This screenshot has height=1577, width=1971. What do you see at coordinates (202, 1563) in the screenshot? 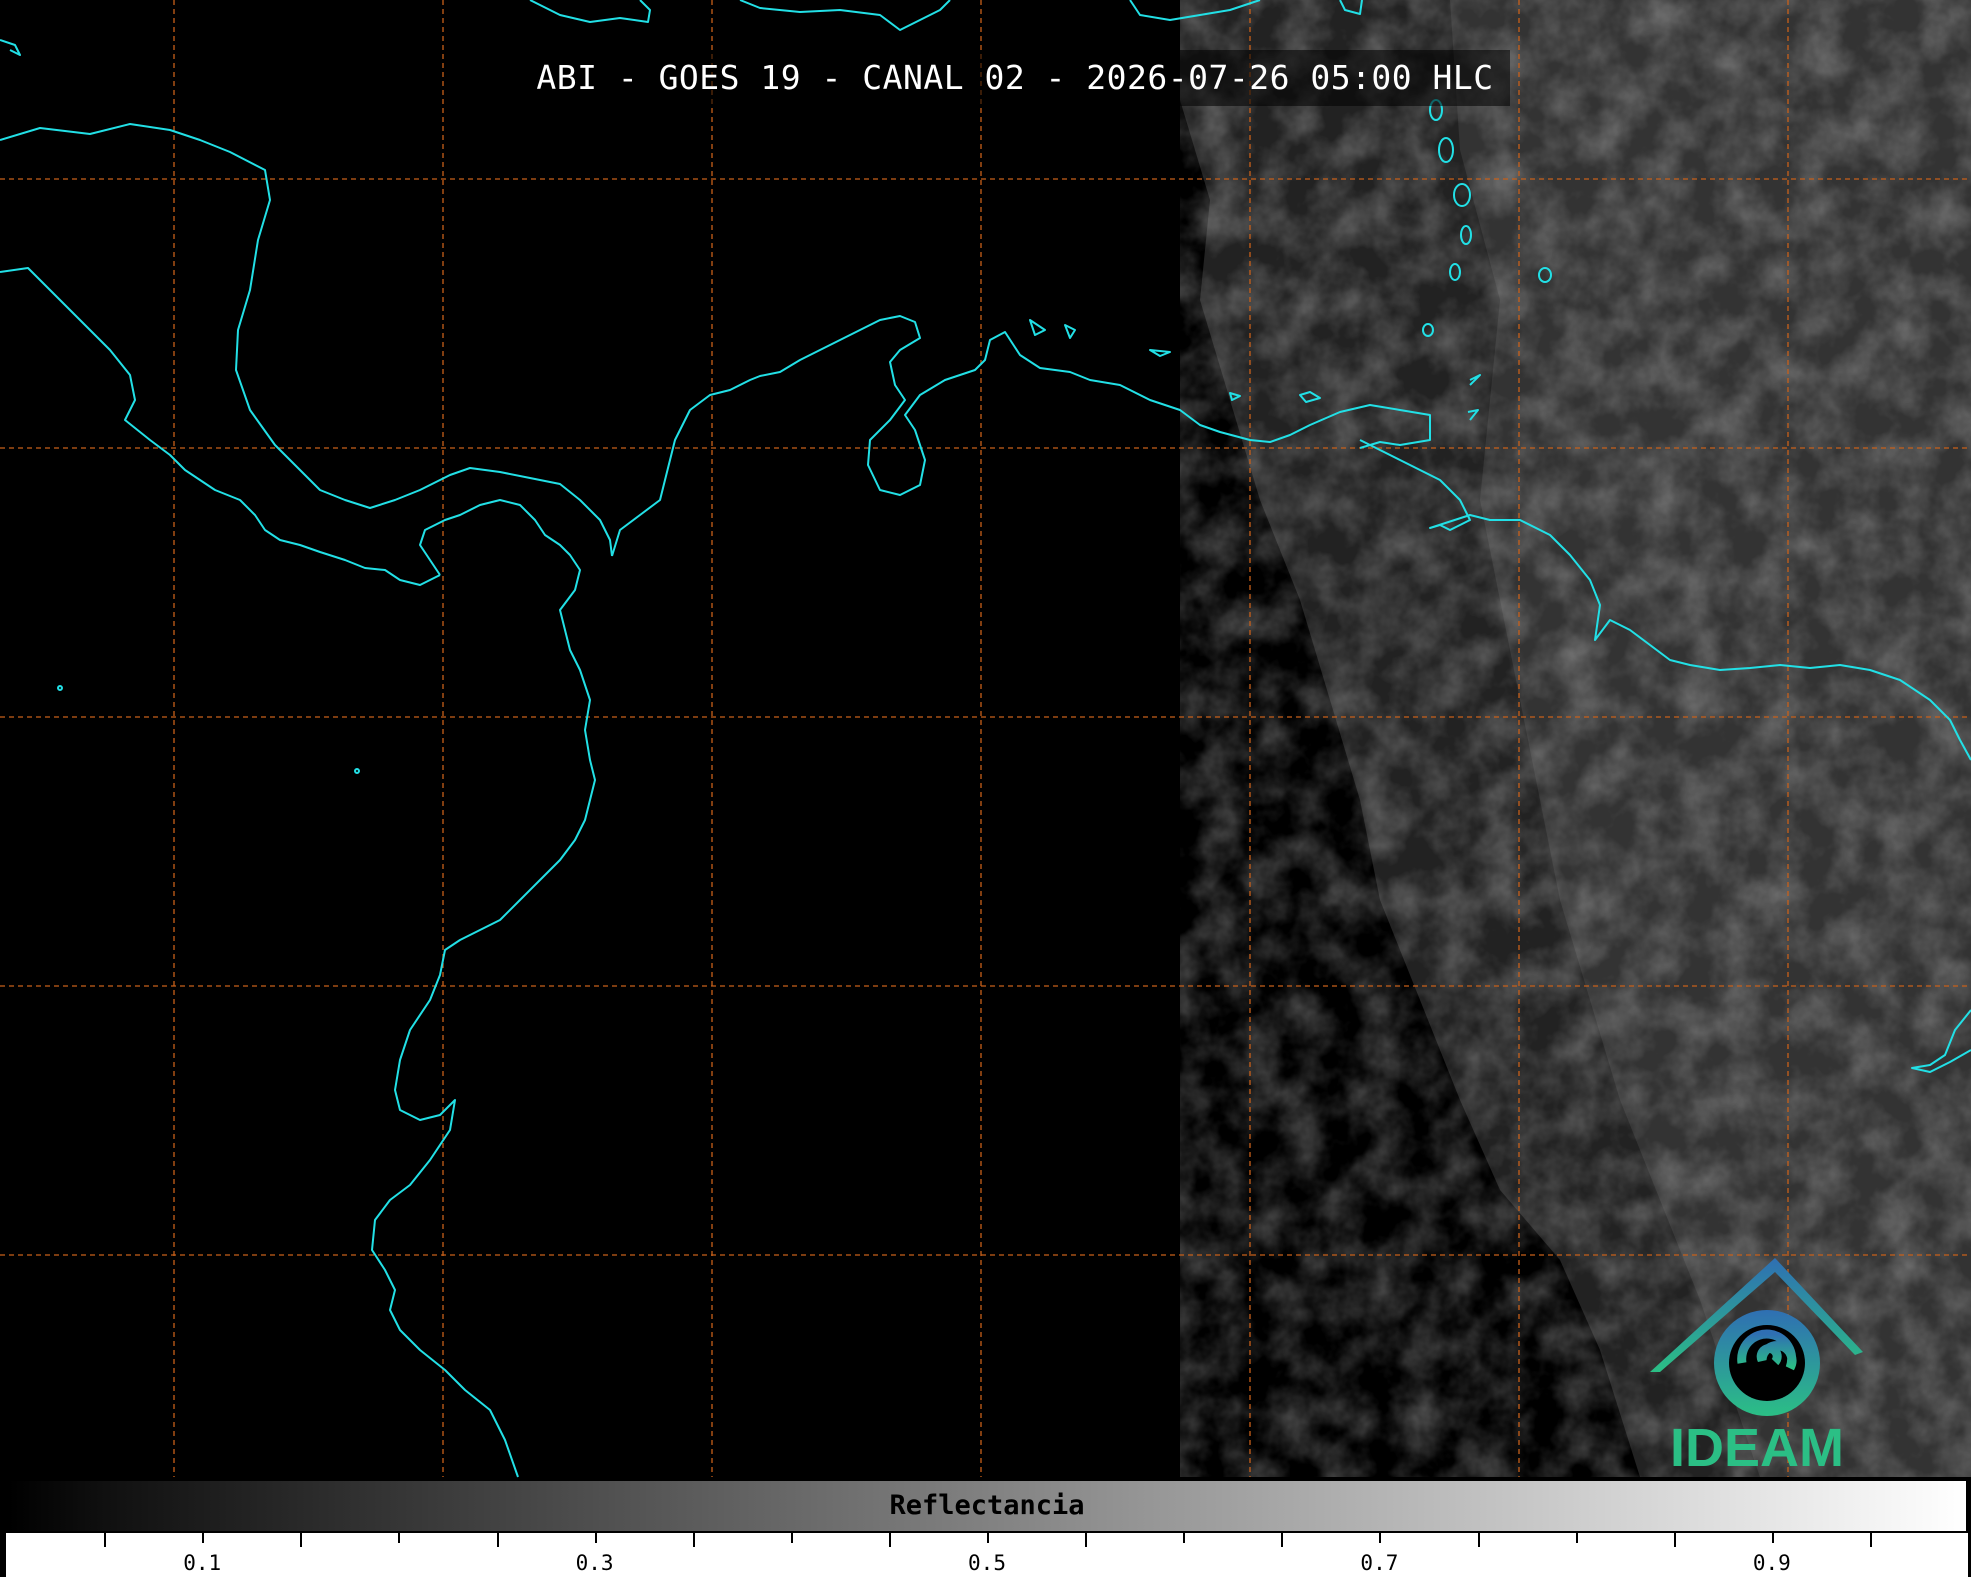
I see `colorbar-tick-label: 0.1` at bounding box center [202, 1563].